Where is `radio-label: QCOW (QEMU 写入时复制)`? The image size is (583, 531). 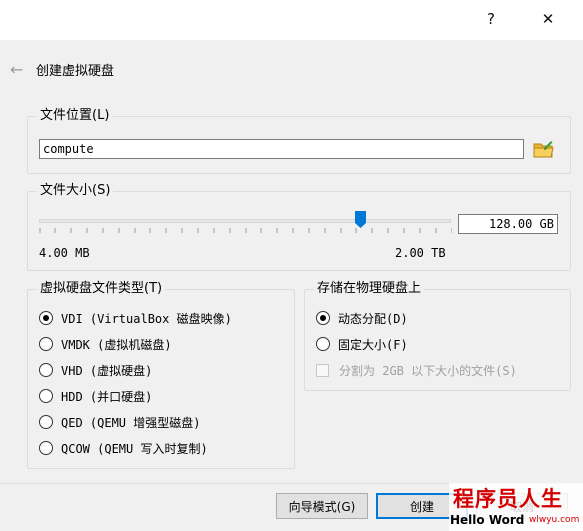 radio-label: QCOW (QEMU 写入时复制) is located at coordinates (134, 448).